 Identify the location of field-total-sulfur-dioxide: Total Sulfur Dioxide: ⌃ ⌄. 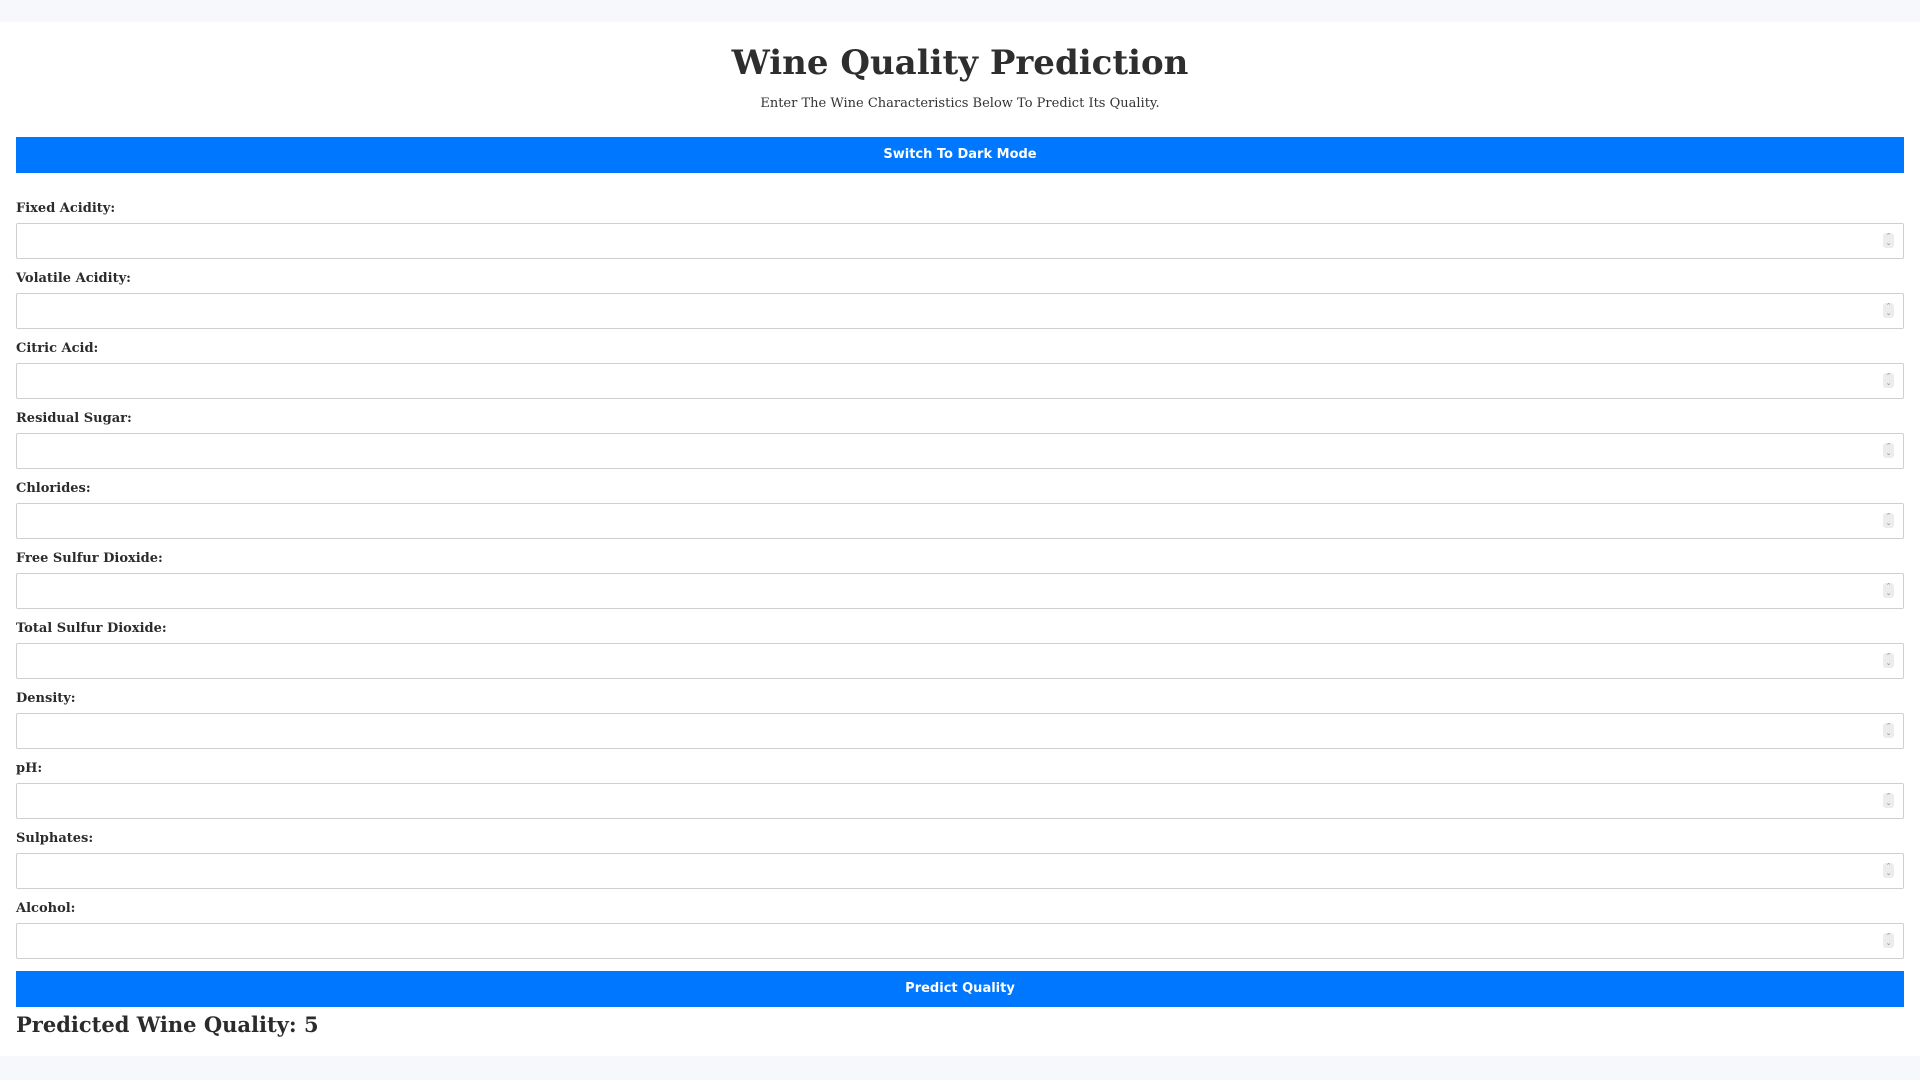
(960, 656).